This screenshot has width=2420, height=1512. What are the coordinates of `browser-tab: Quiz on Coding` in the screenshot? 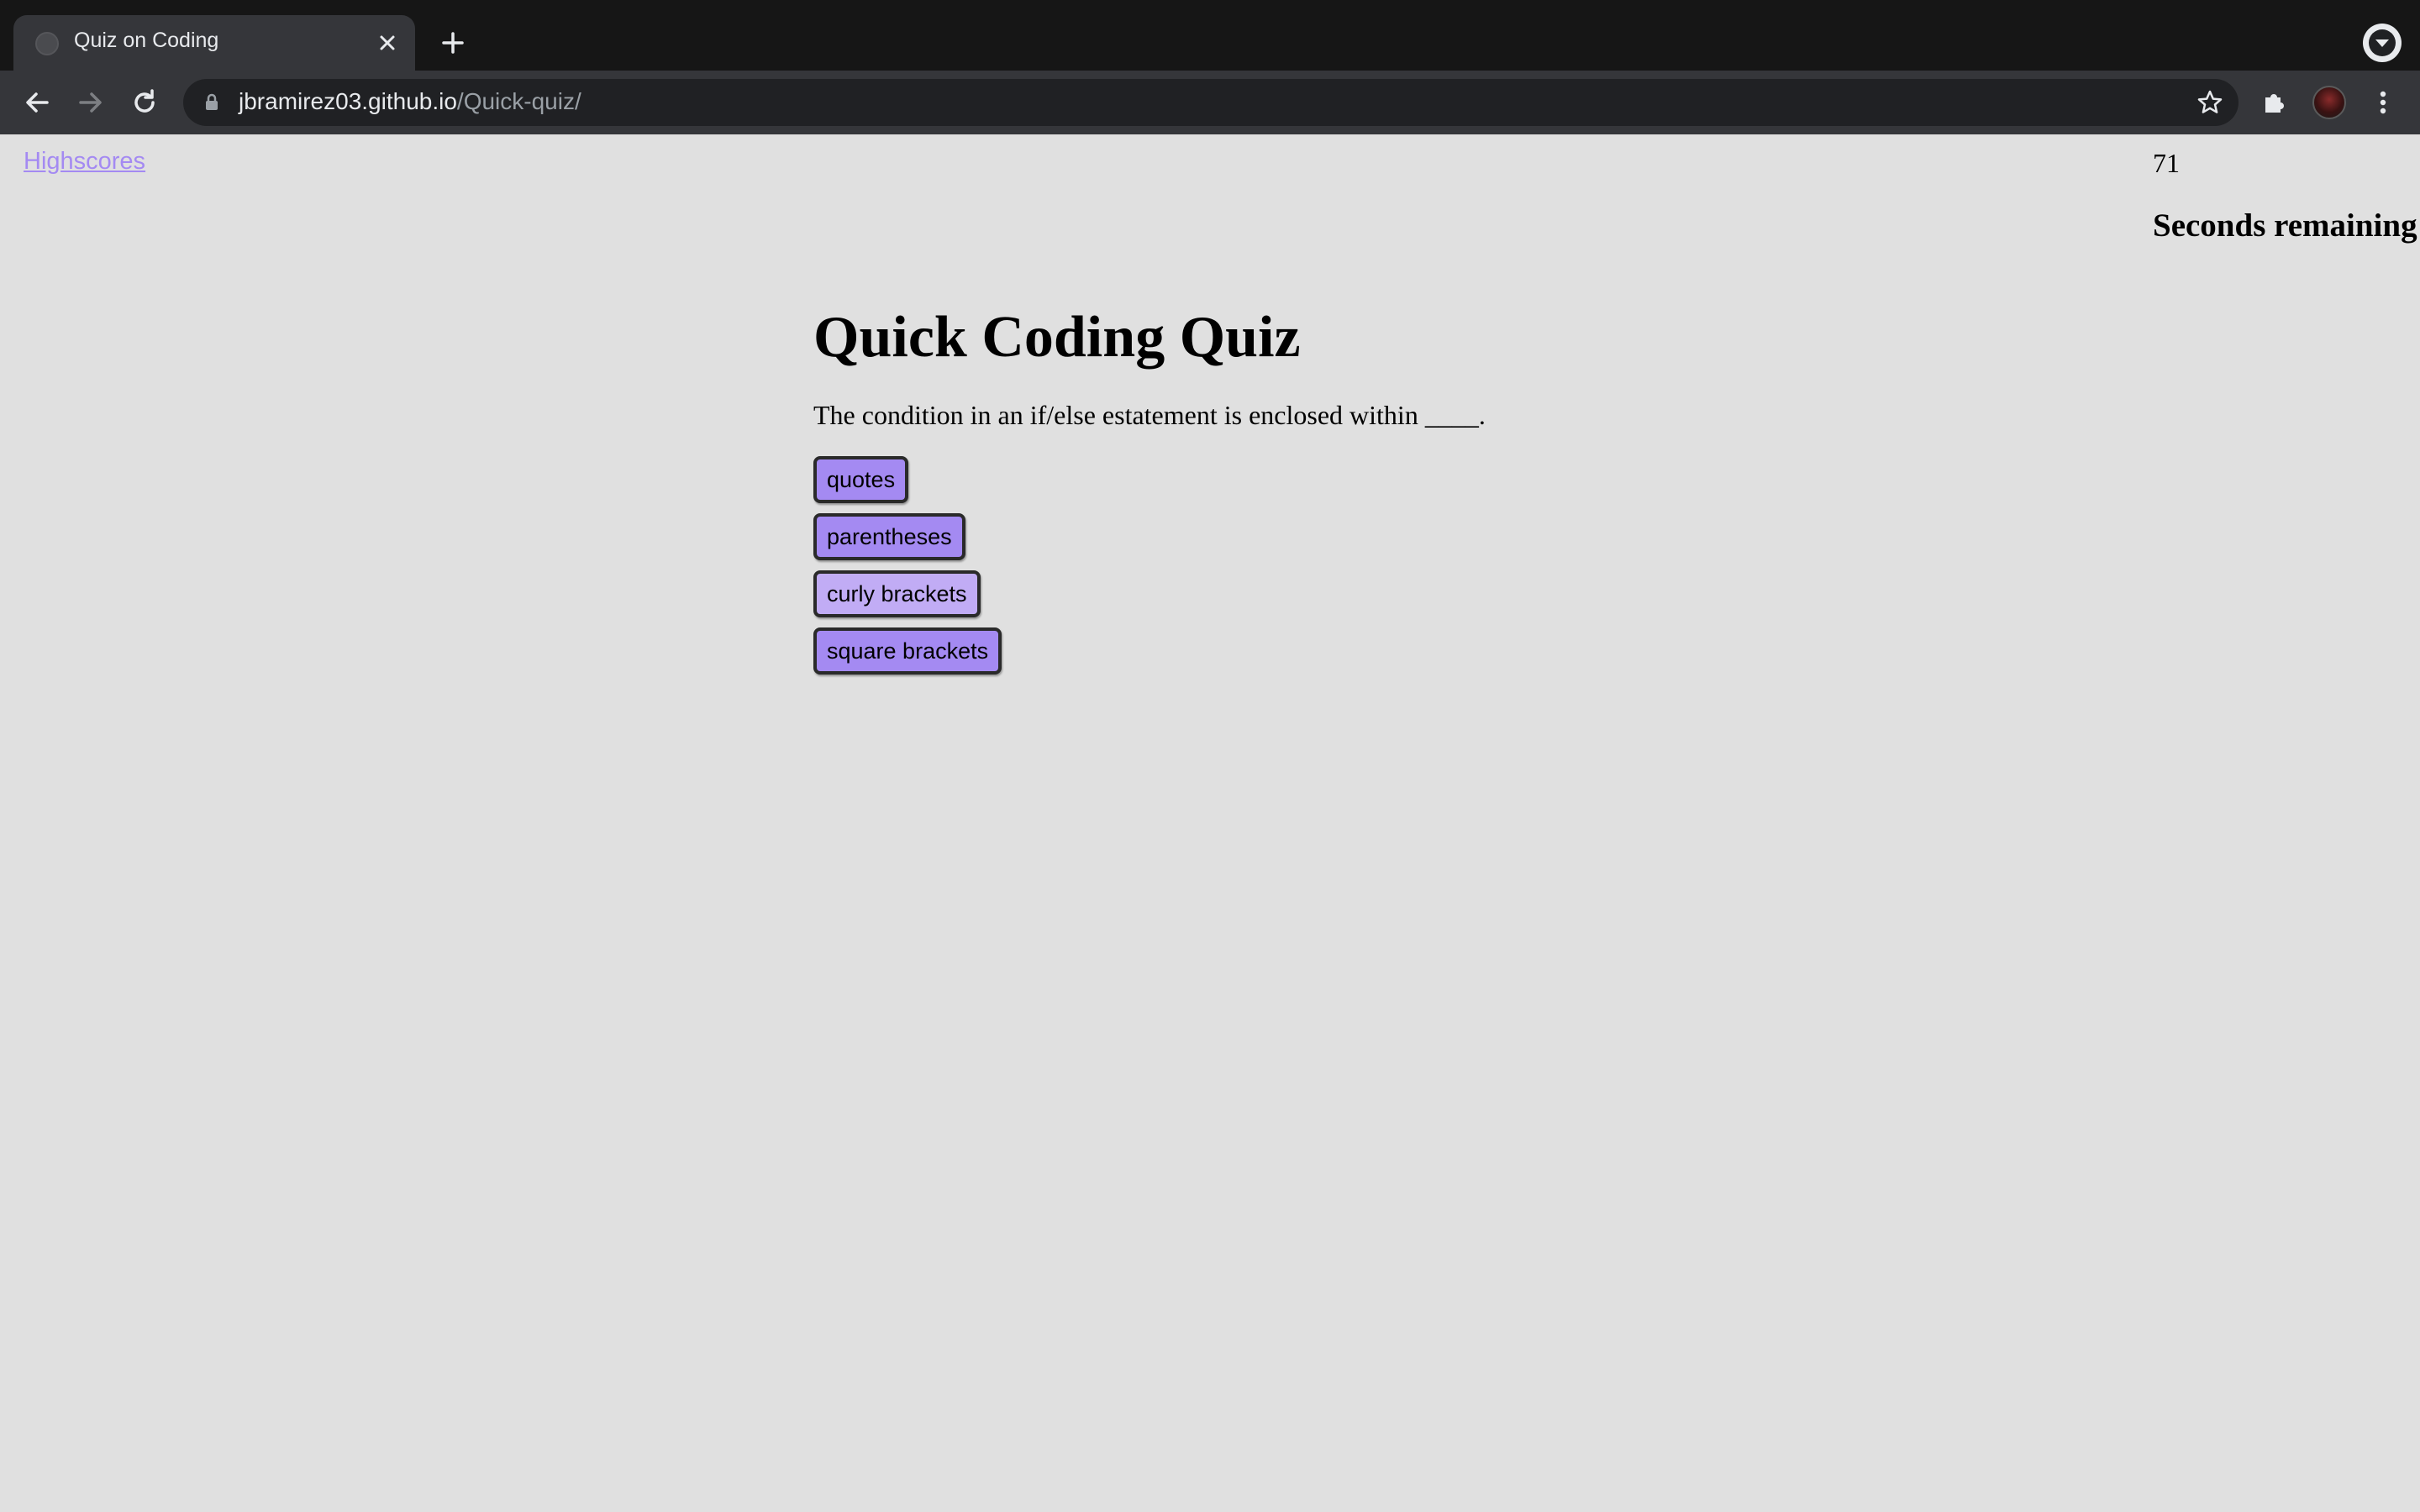 It's located at (214, 43).